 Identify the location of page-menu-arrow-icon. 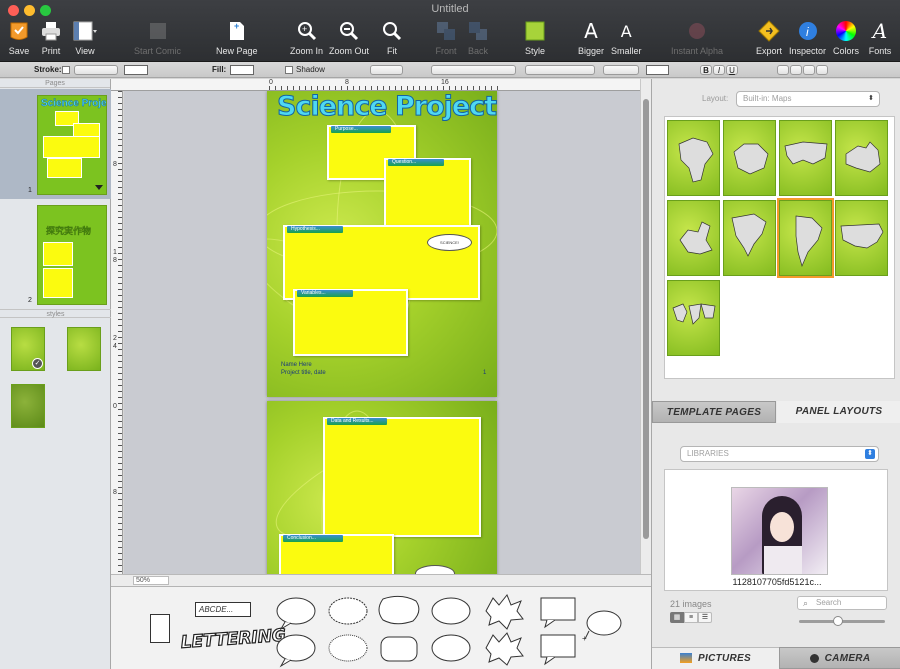
(99, 187).